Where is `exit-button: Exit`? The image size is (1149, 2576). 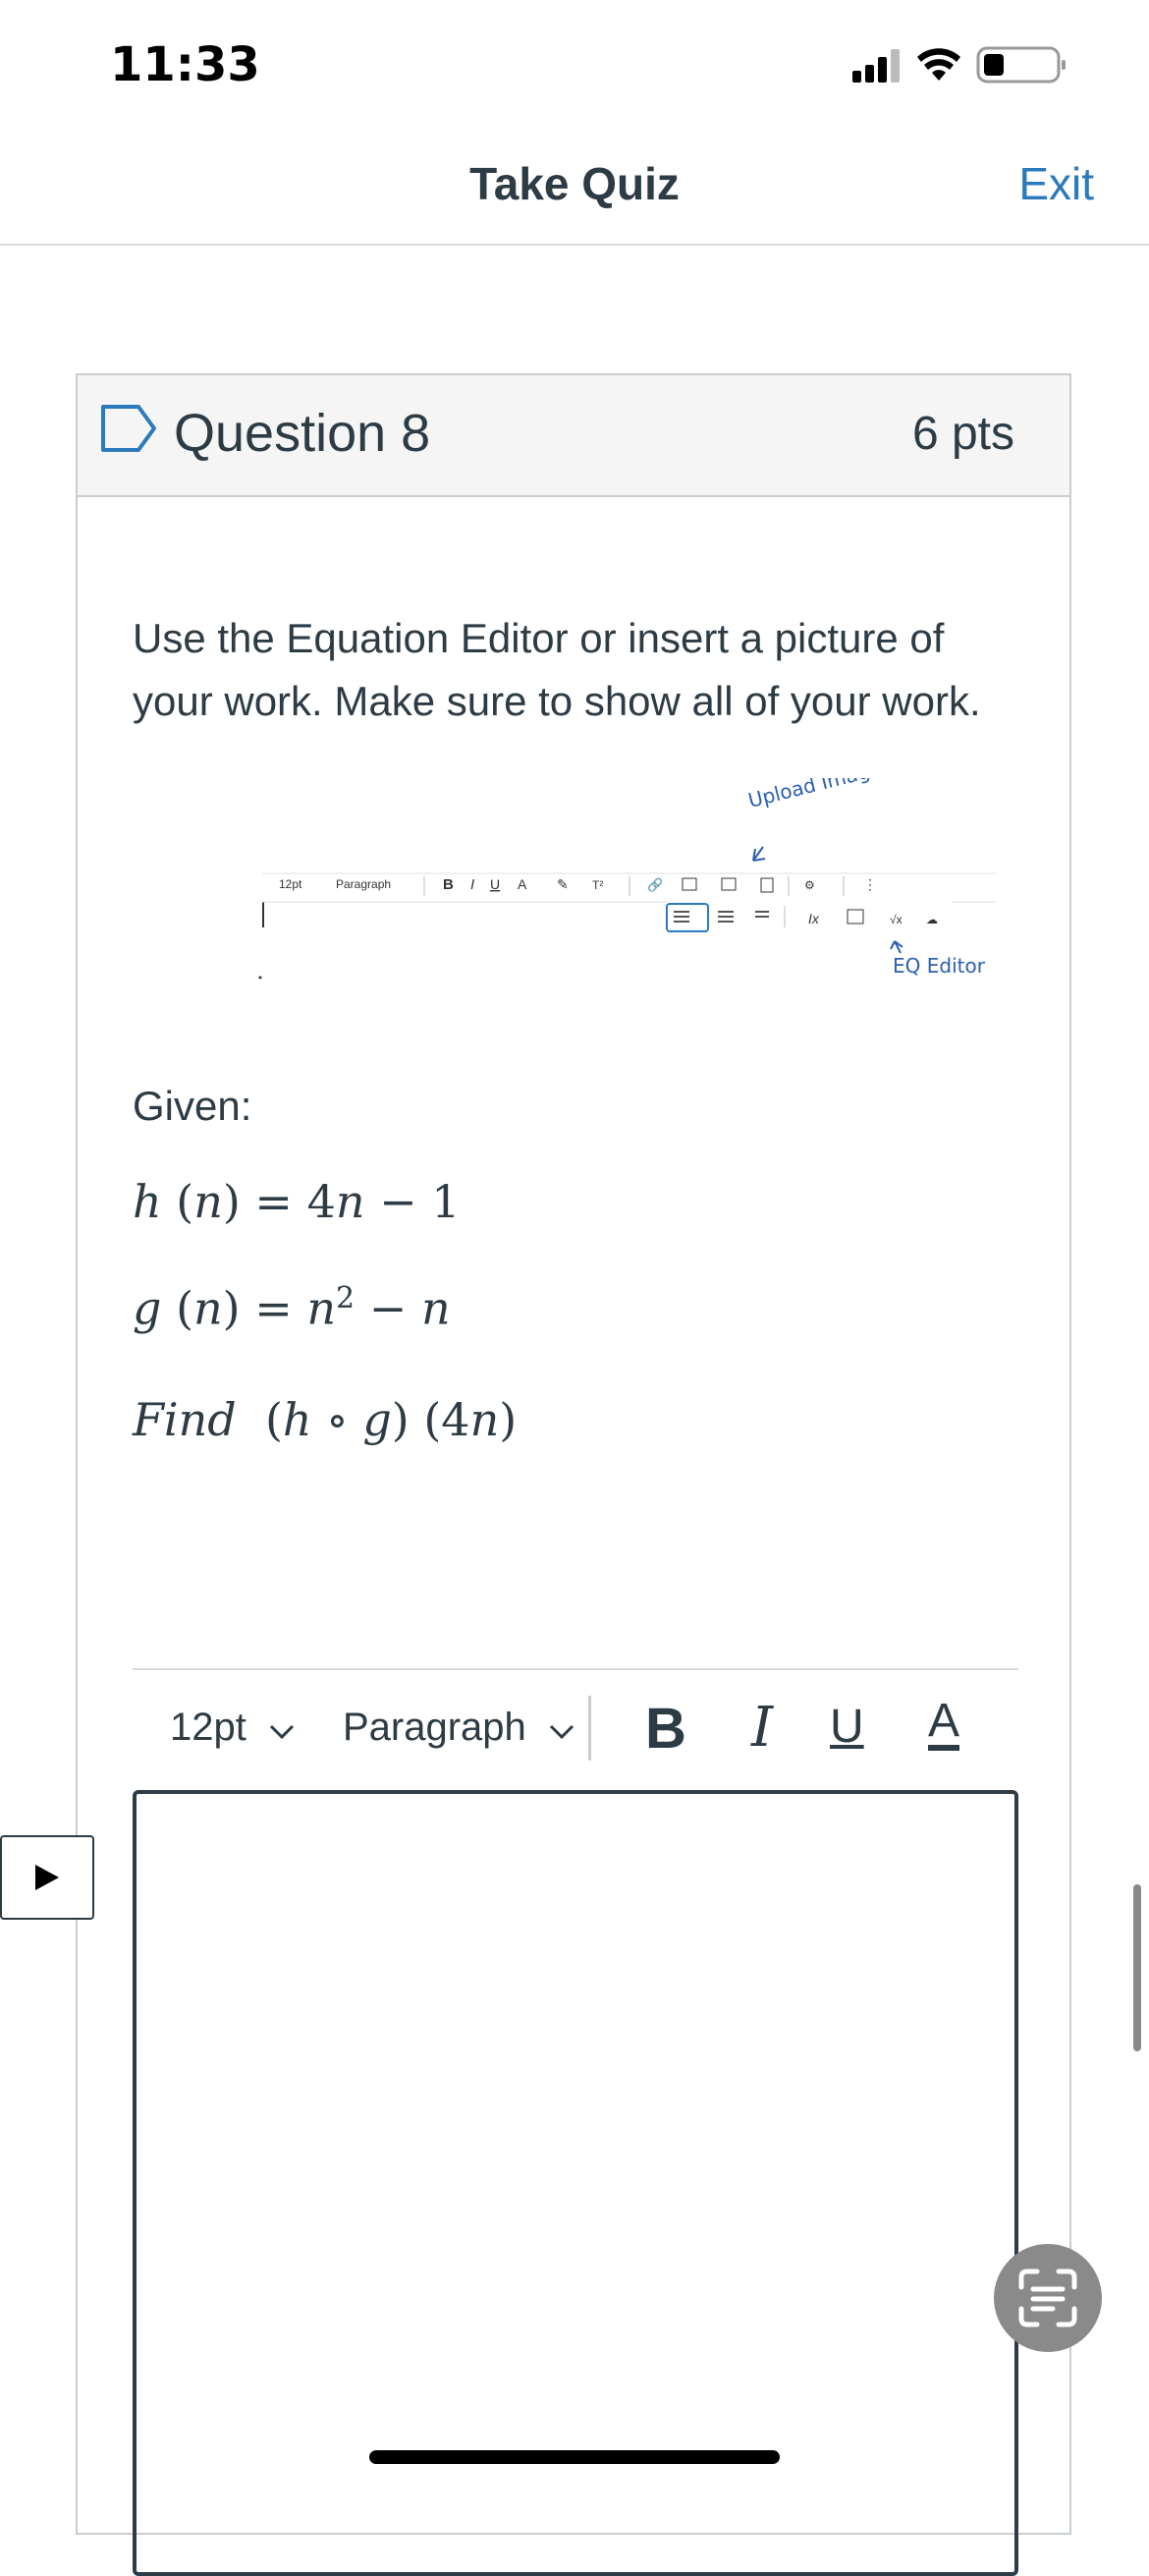
exit-button: Exit is located at coordinates (1056, 183).